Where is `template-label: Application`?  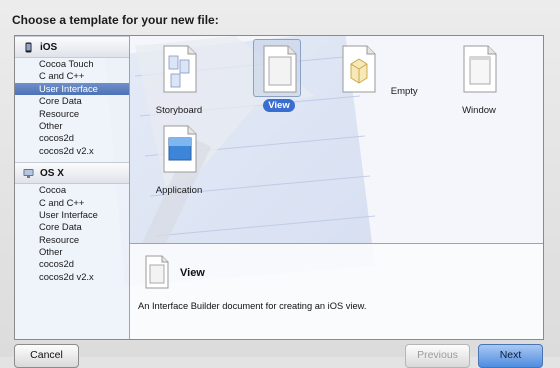 template-label: Application is located at coordinates (179, 190).